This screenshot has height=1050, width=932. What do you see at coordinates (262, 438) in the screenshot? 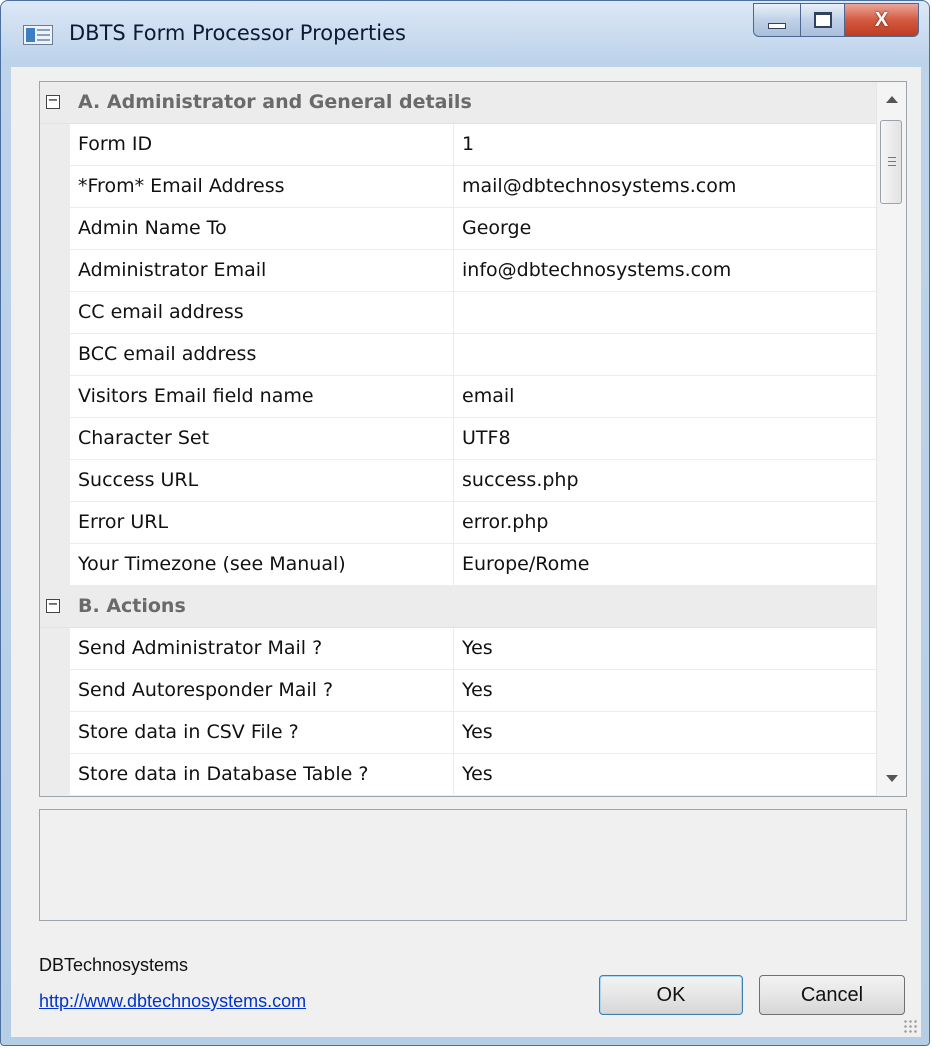
I see `property-name: Character Set` at bounding box center [262, 438].